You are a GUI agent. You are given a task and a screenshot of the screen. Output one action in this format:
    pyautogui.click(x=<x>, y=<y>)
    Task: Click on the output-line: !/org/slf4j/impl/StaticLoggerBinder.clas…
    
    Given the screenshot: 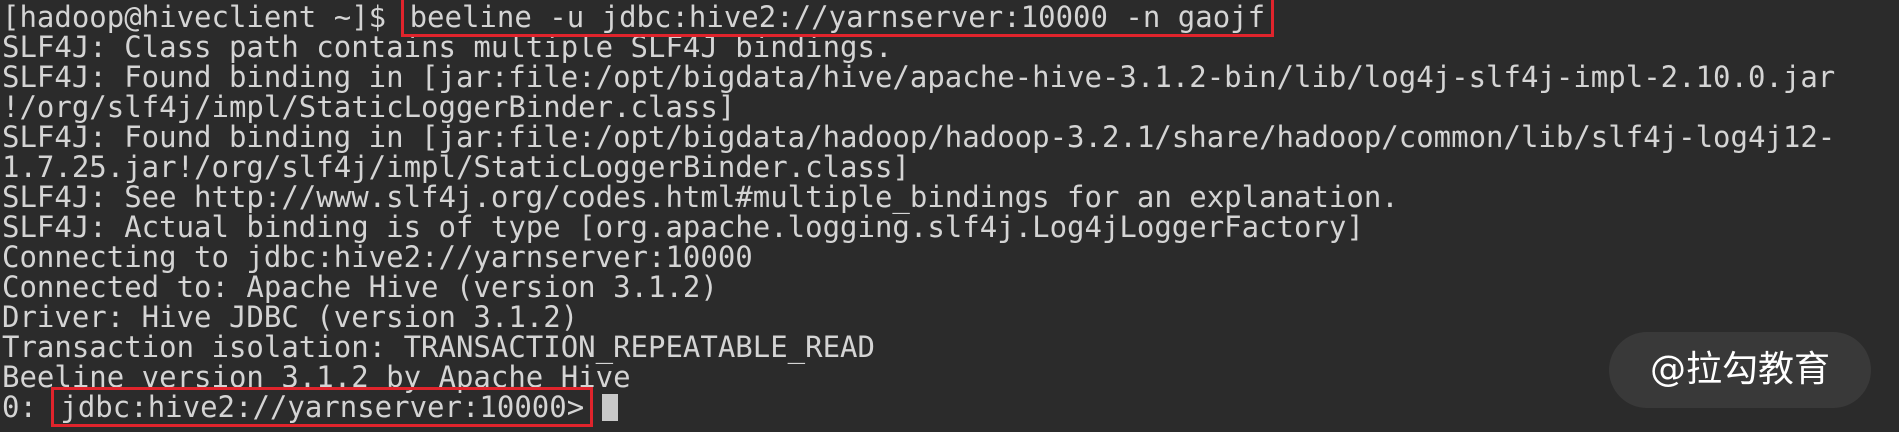 What is the action you would take?
    pyautogui.click(x=369, y=107)
    